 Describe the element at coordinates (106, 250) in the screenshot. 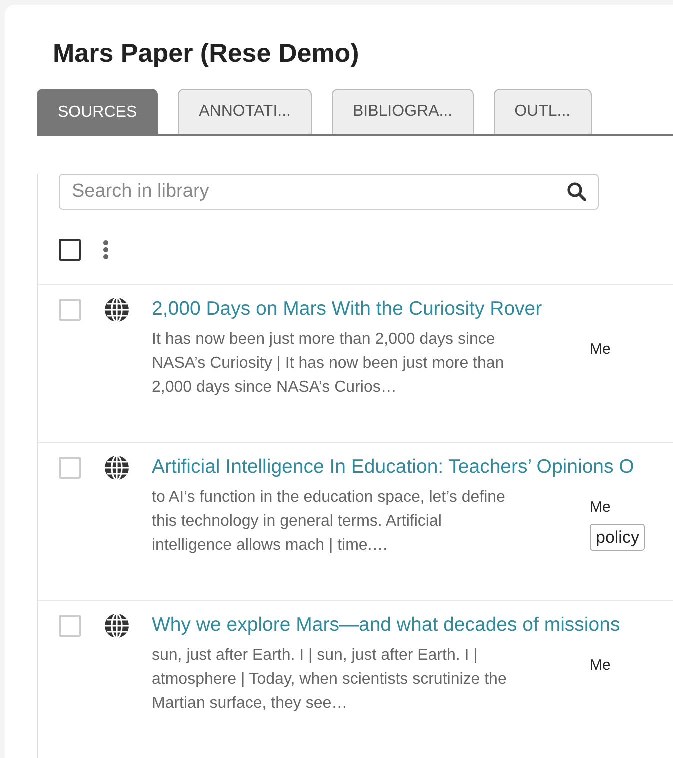

I see `more-options-icon` at that location.